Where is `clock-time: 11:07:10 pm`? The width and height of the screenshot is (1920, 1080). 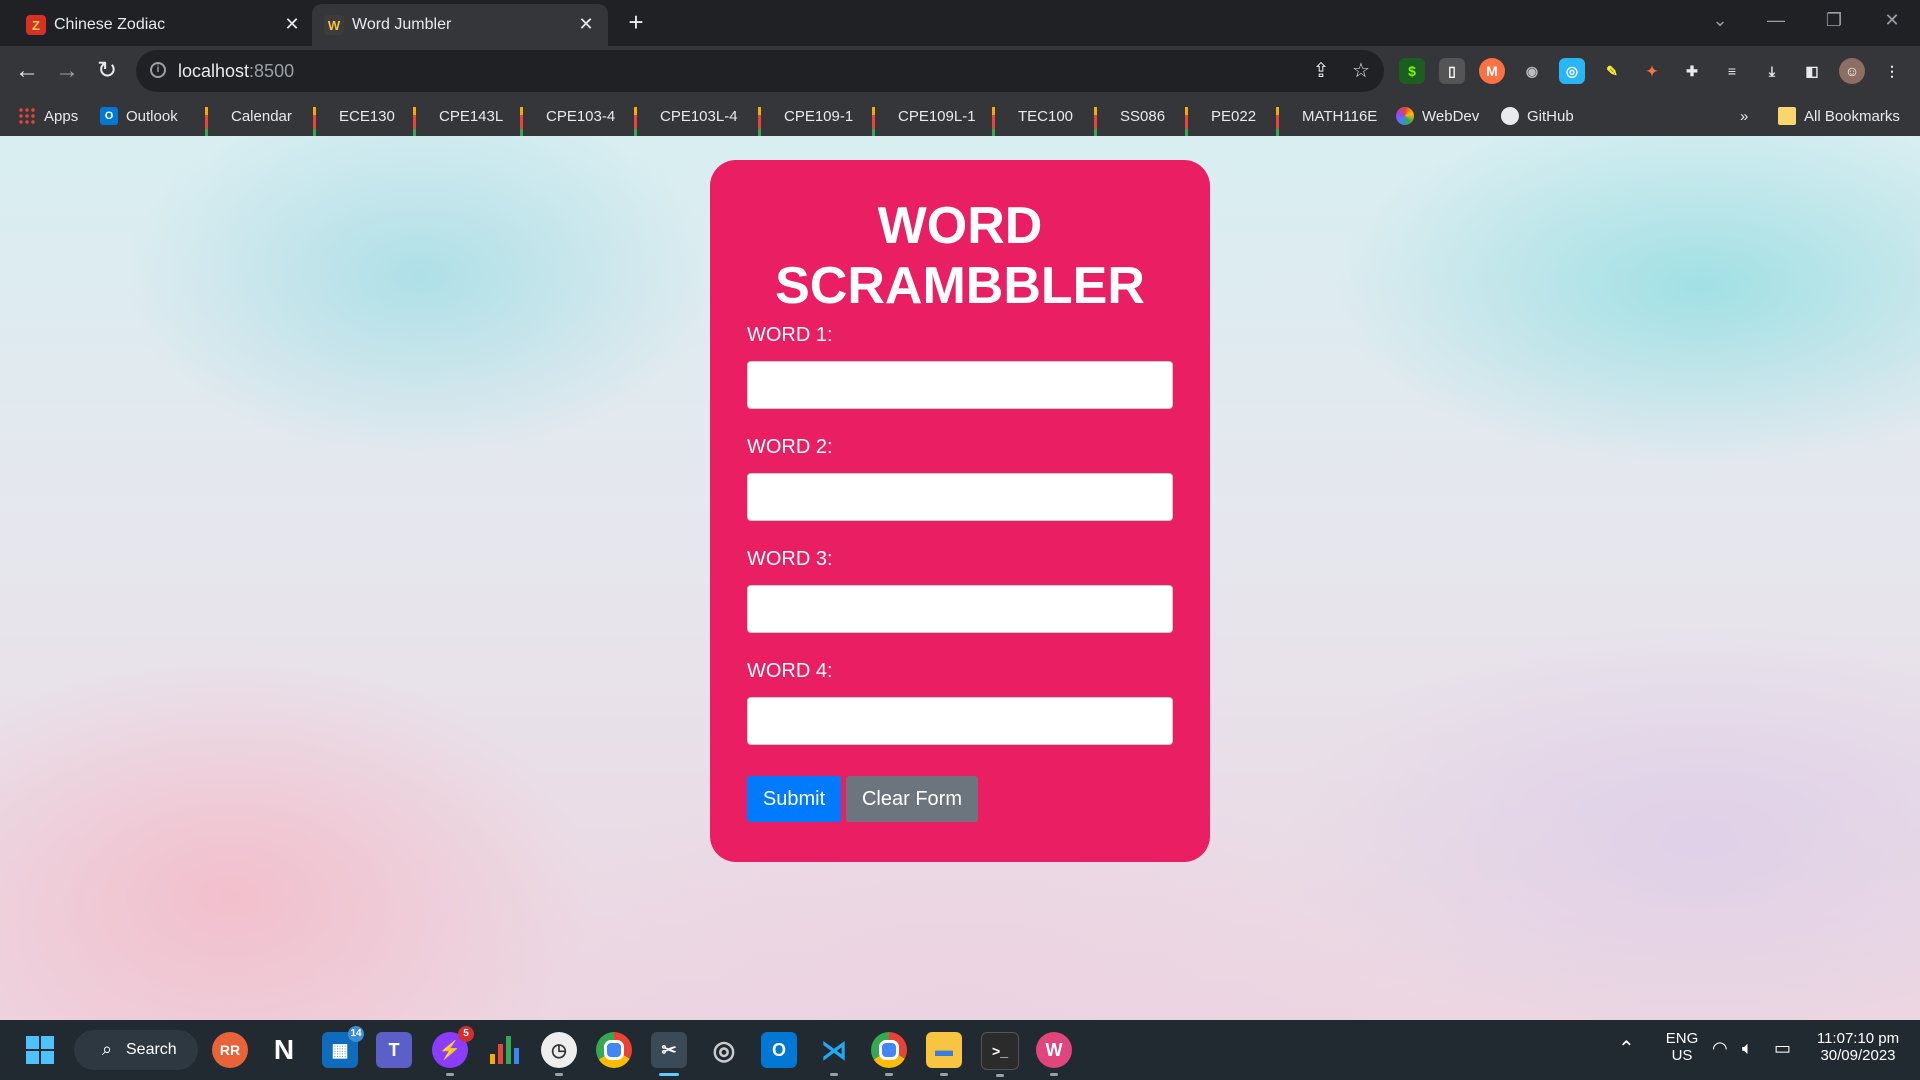 clock-time: 11:07:10 pm is located at coordinates (1858, 1038).